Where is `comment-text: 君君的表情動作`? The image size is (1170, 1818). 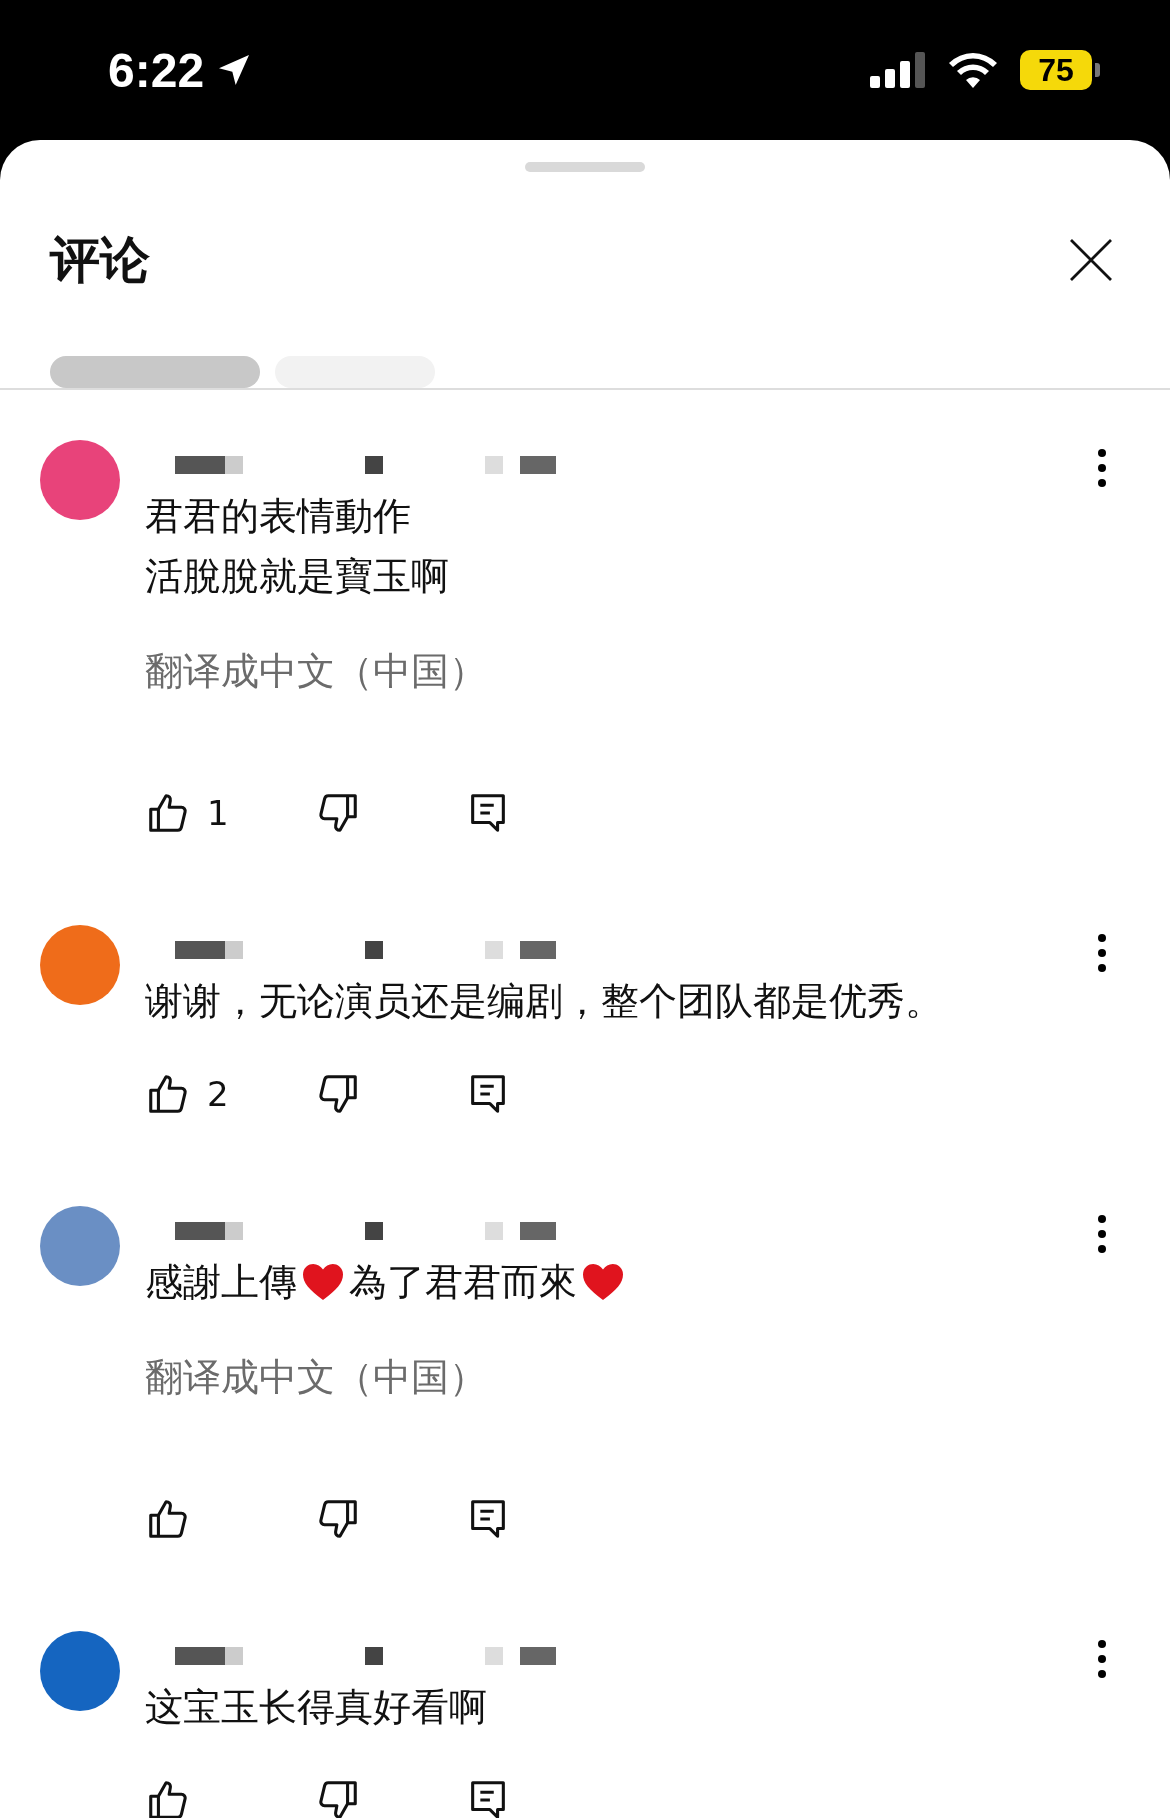
comment-text: 君君的表情動作 is located at coordinates (278, 516).